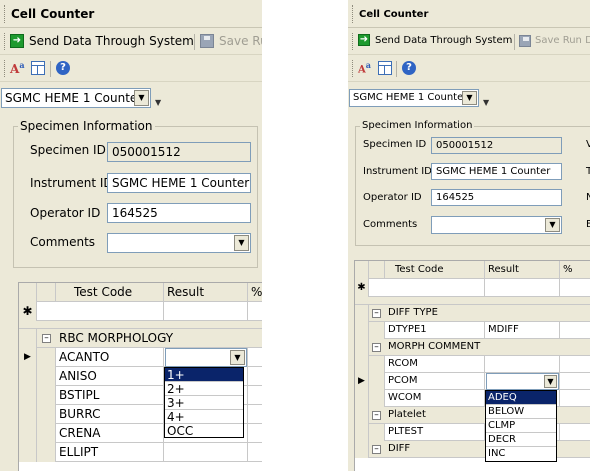 Image resolution: width=590 pixels, height=471 pixels. I want to click on test-code-cell: ANISO, so click(110, 376).